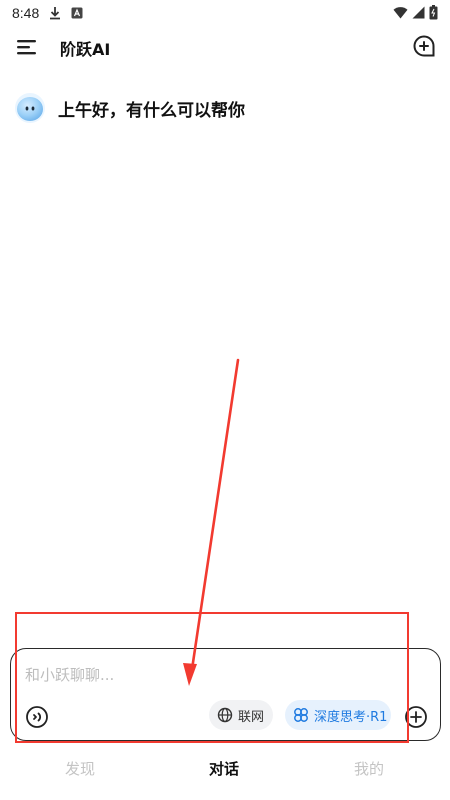 The height and width of the screenshot is (800, 450). Describe the element at coordinates (151, 110) in the screenshot. I see `greeting-text: 上午好，有什么可以帮你` at that location.